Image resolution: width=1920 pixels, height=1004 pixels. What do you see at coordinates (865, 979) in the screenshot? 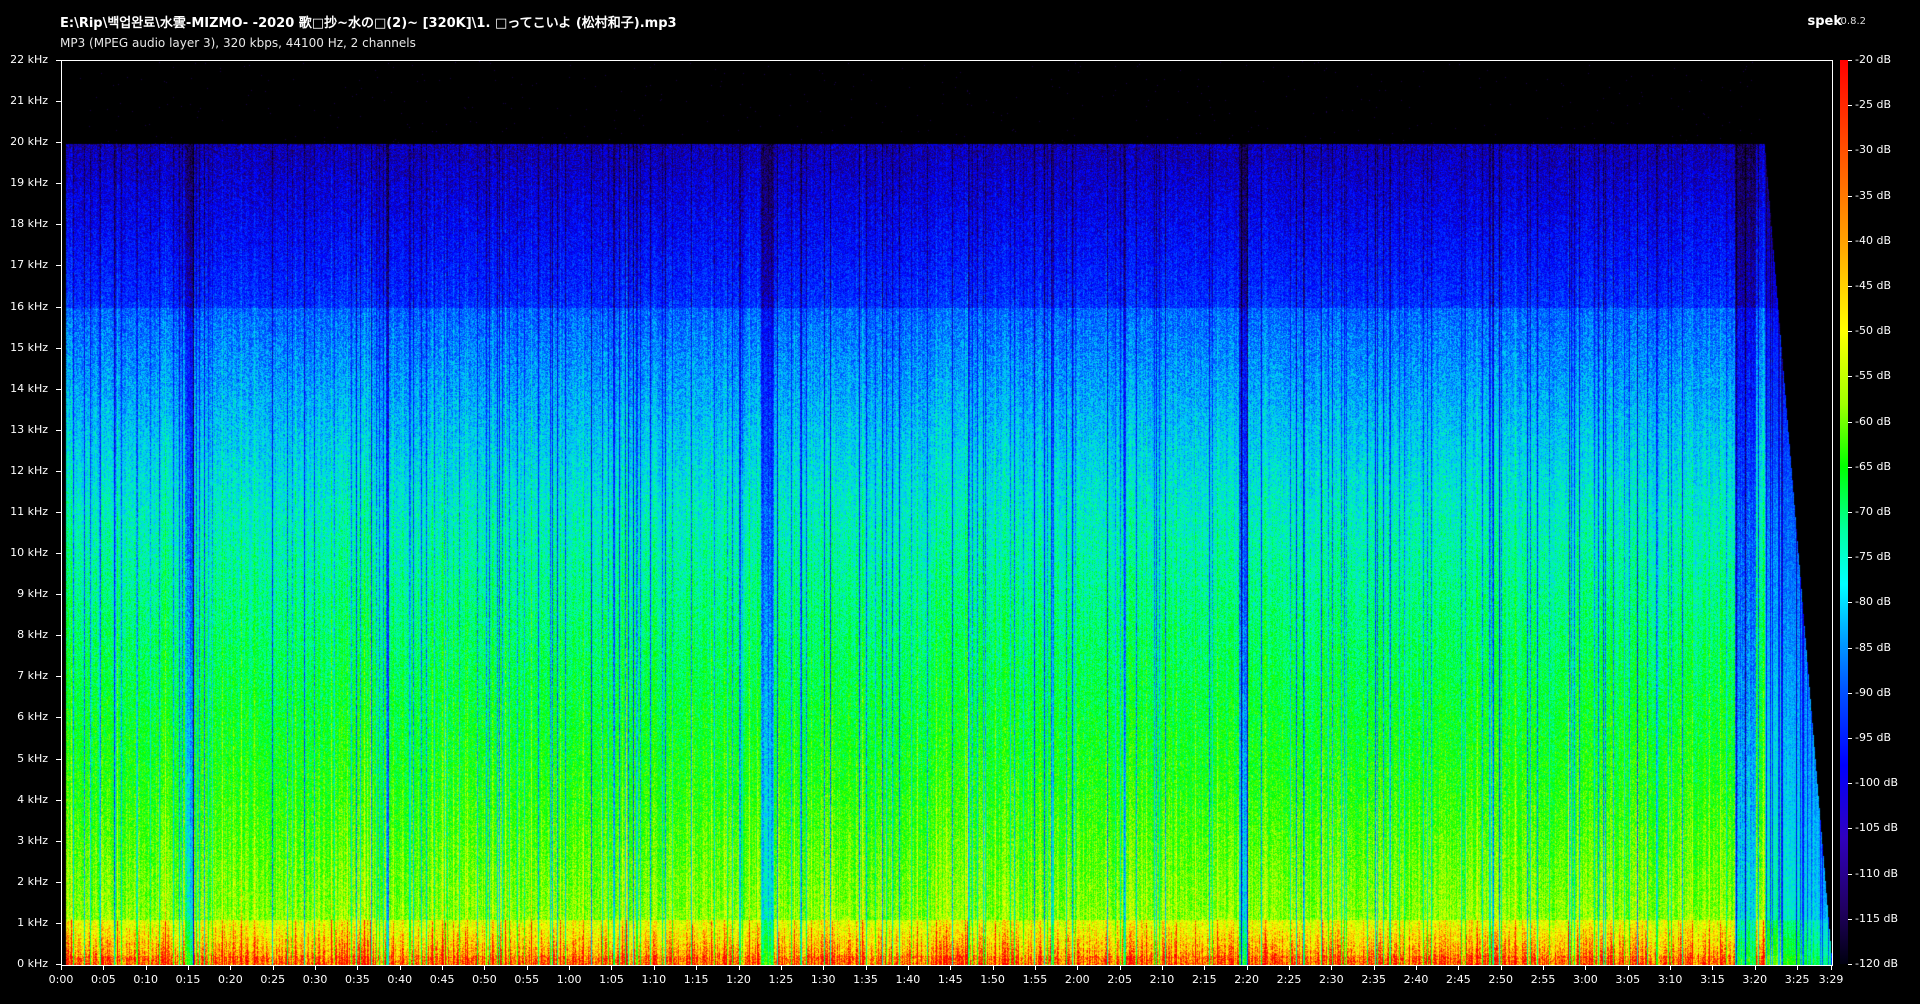
I see `time-tick-label: 1:35` at bounding box center [865, 979].